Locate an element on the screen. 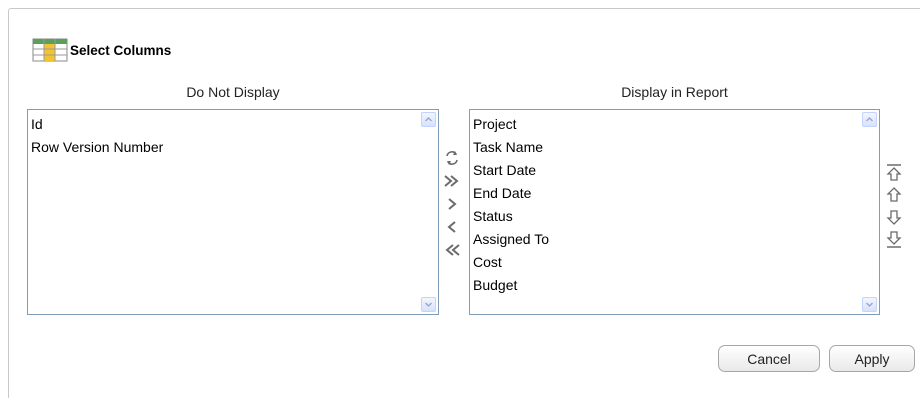 The height and width of the screenshot is (398, 920). list-item: End Date is located at coordinates (676, 193).